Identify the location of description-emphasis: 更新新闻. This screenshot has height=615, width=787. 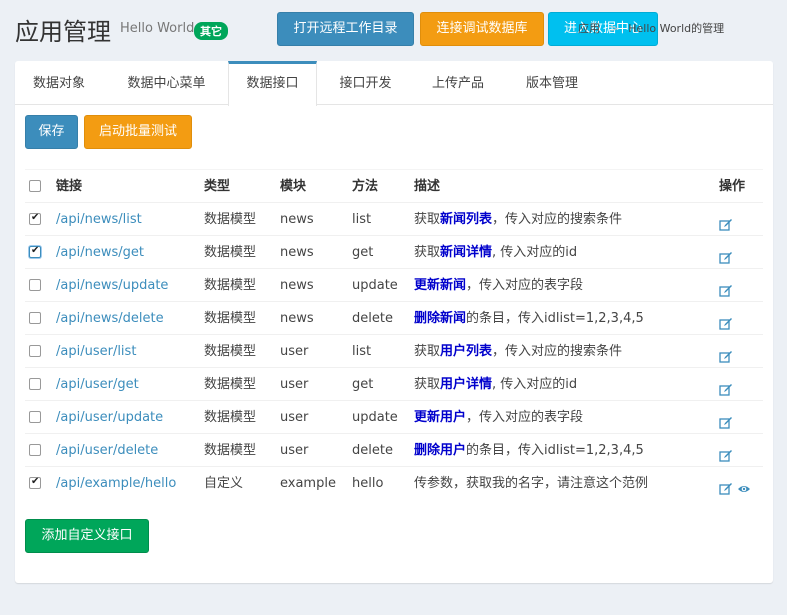
(440, 285).